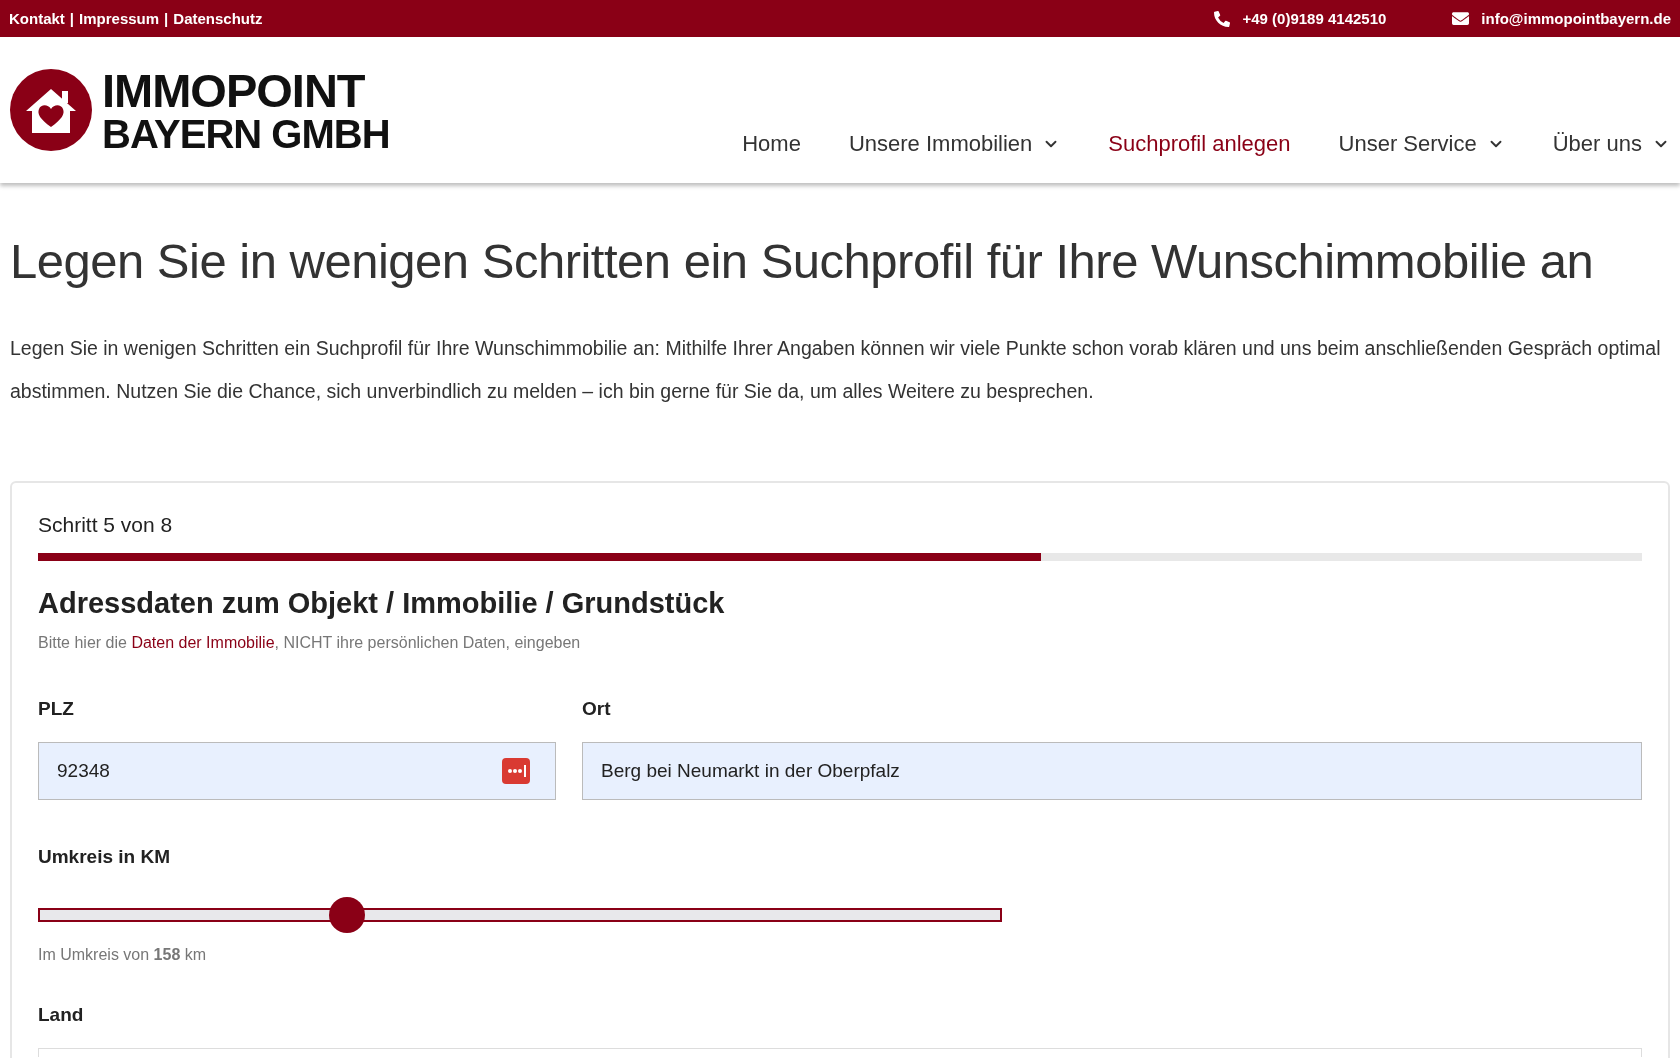 Image resolution: width=1680 pixels, height=1058 pixels. I want to click on top-link: Kontakt, so click(37, 18).